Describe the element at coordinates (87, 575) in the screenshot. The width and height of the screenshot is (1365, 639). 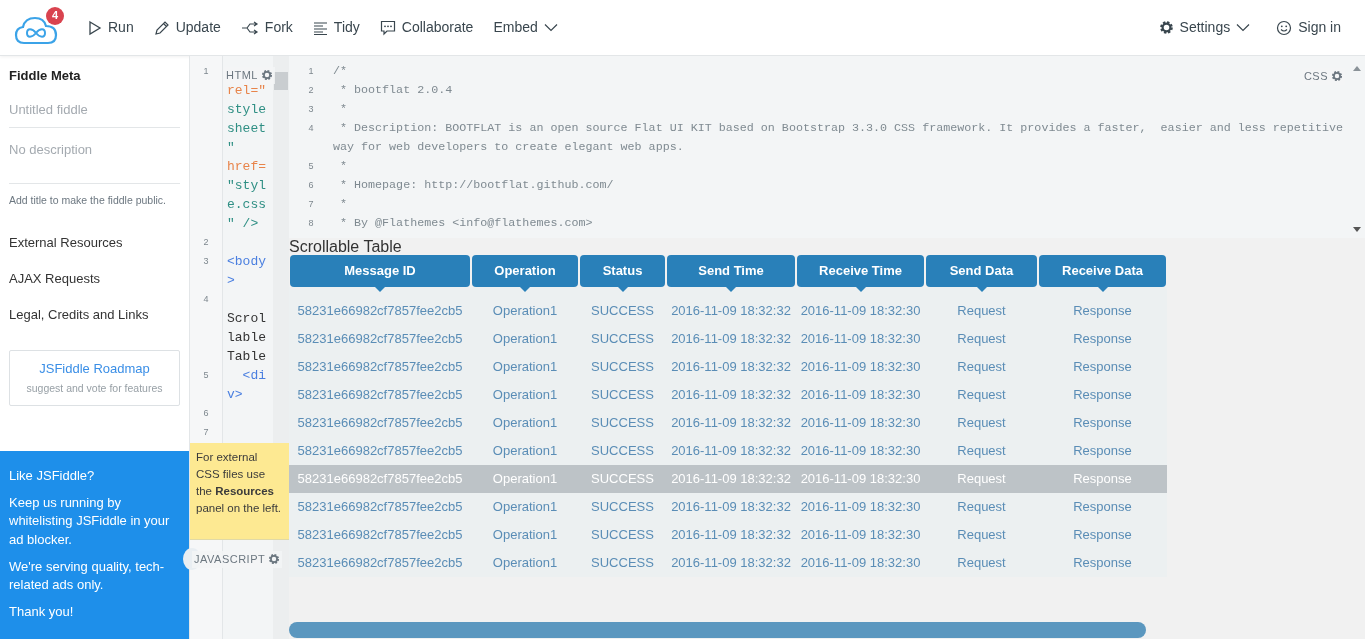
I see `ad-text: We're serving quality, tech-related ads only.` at that location.